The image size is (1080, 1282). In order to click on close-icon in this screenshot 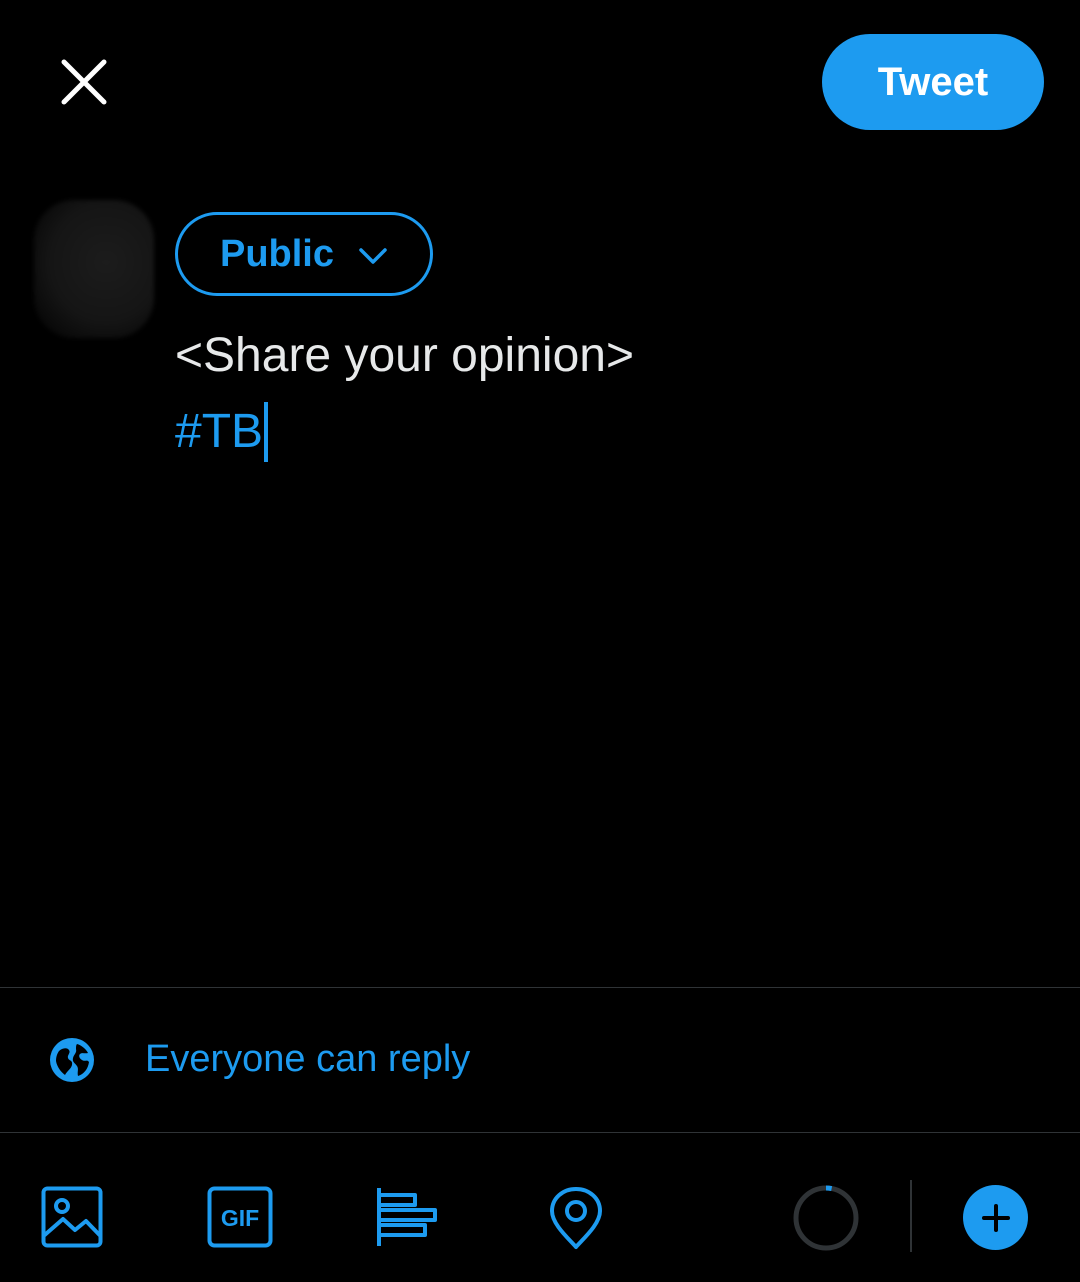, I will do `click(84, 82)`.